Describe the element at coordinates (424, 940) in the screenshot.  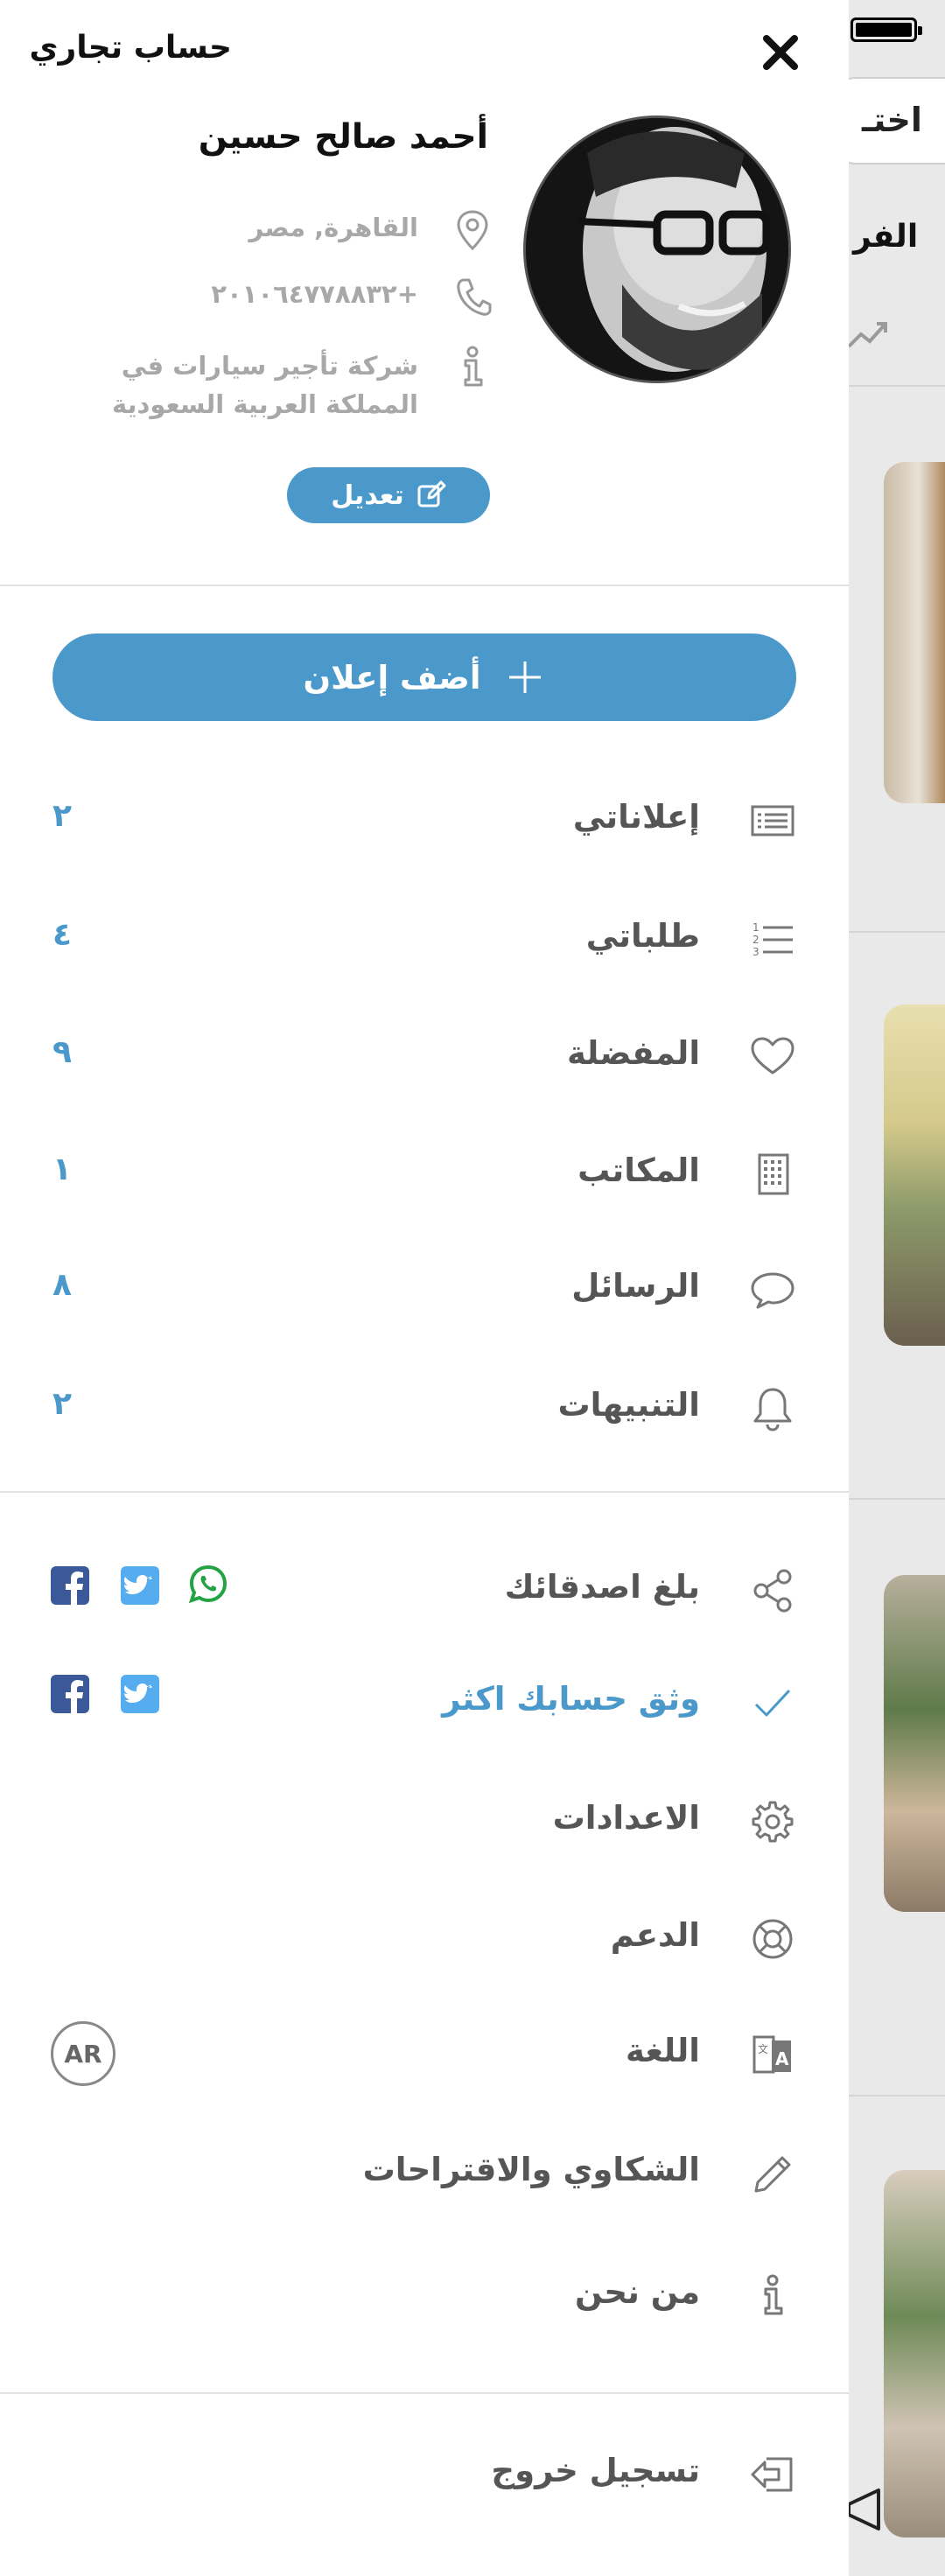
I see `menu-item-my-requests: 1 2 3 طلباتي ٤` at that location.